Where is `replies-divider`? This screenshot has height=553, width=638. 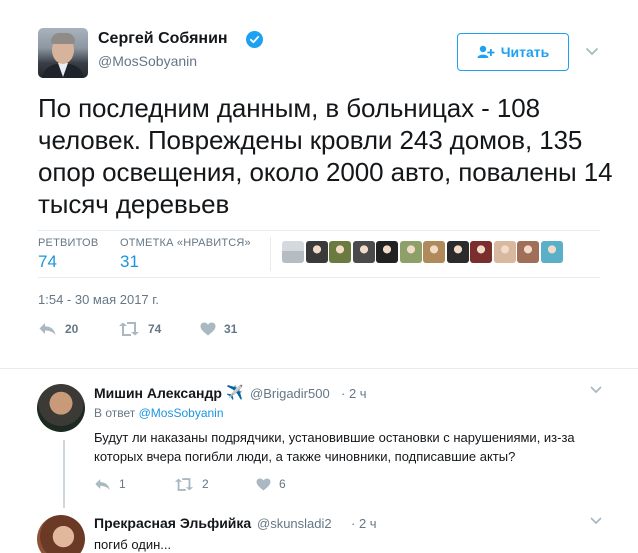
replies-divider is located at coordinates (319, 368).